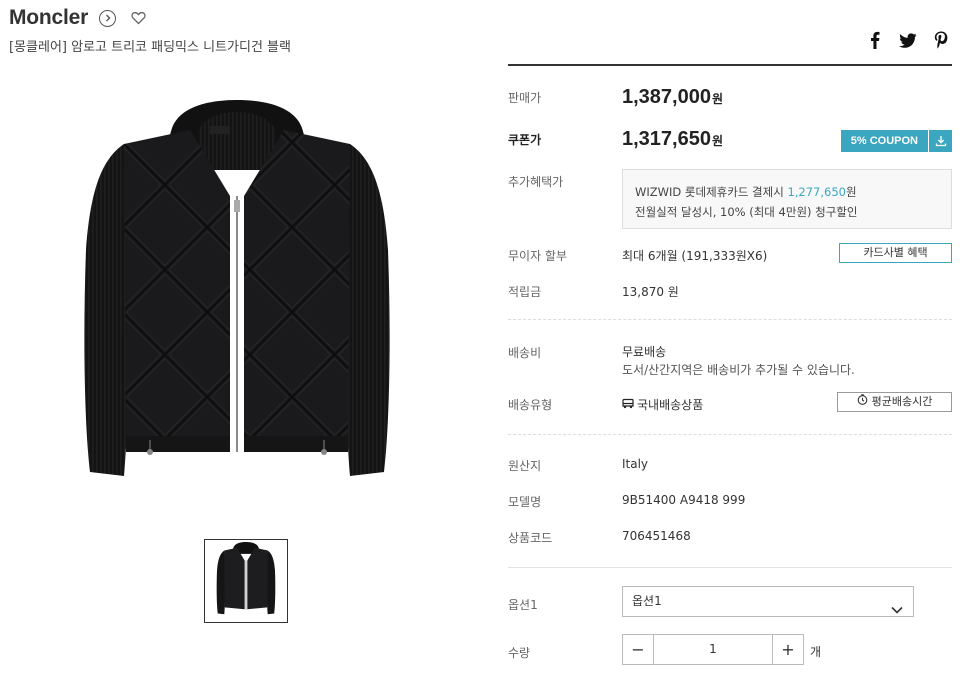 The width and height of the screenshot is (966, 676). What do you see at coordinates (536, 182) in the screenshot?
I see `extra-benefit-label: 추가혜택가` at bounding box center [536, 182].